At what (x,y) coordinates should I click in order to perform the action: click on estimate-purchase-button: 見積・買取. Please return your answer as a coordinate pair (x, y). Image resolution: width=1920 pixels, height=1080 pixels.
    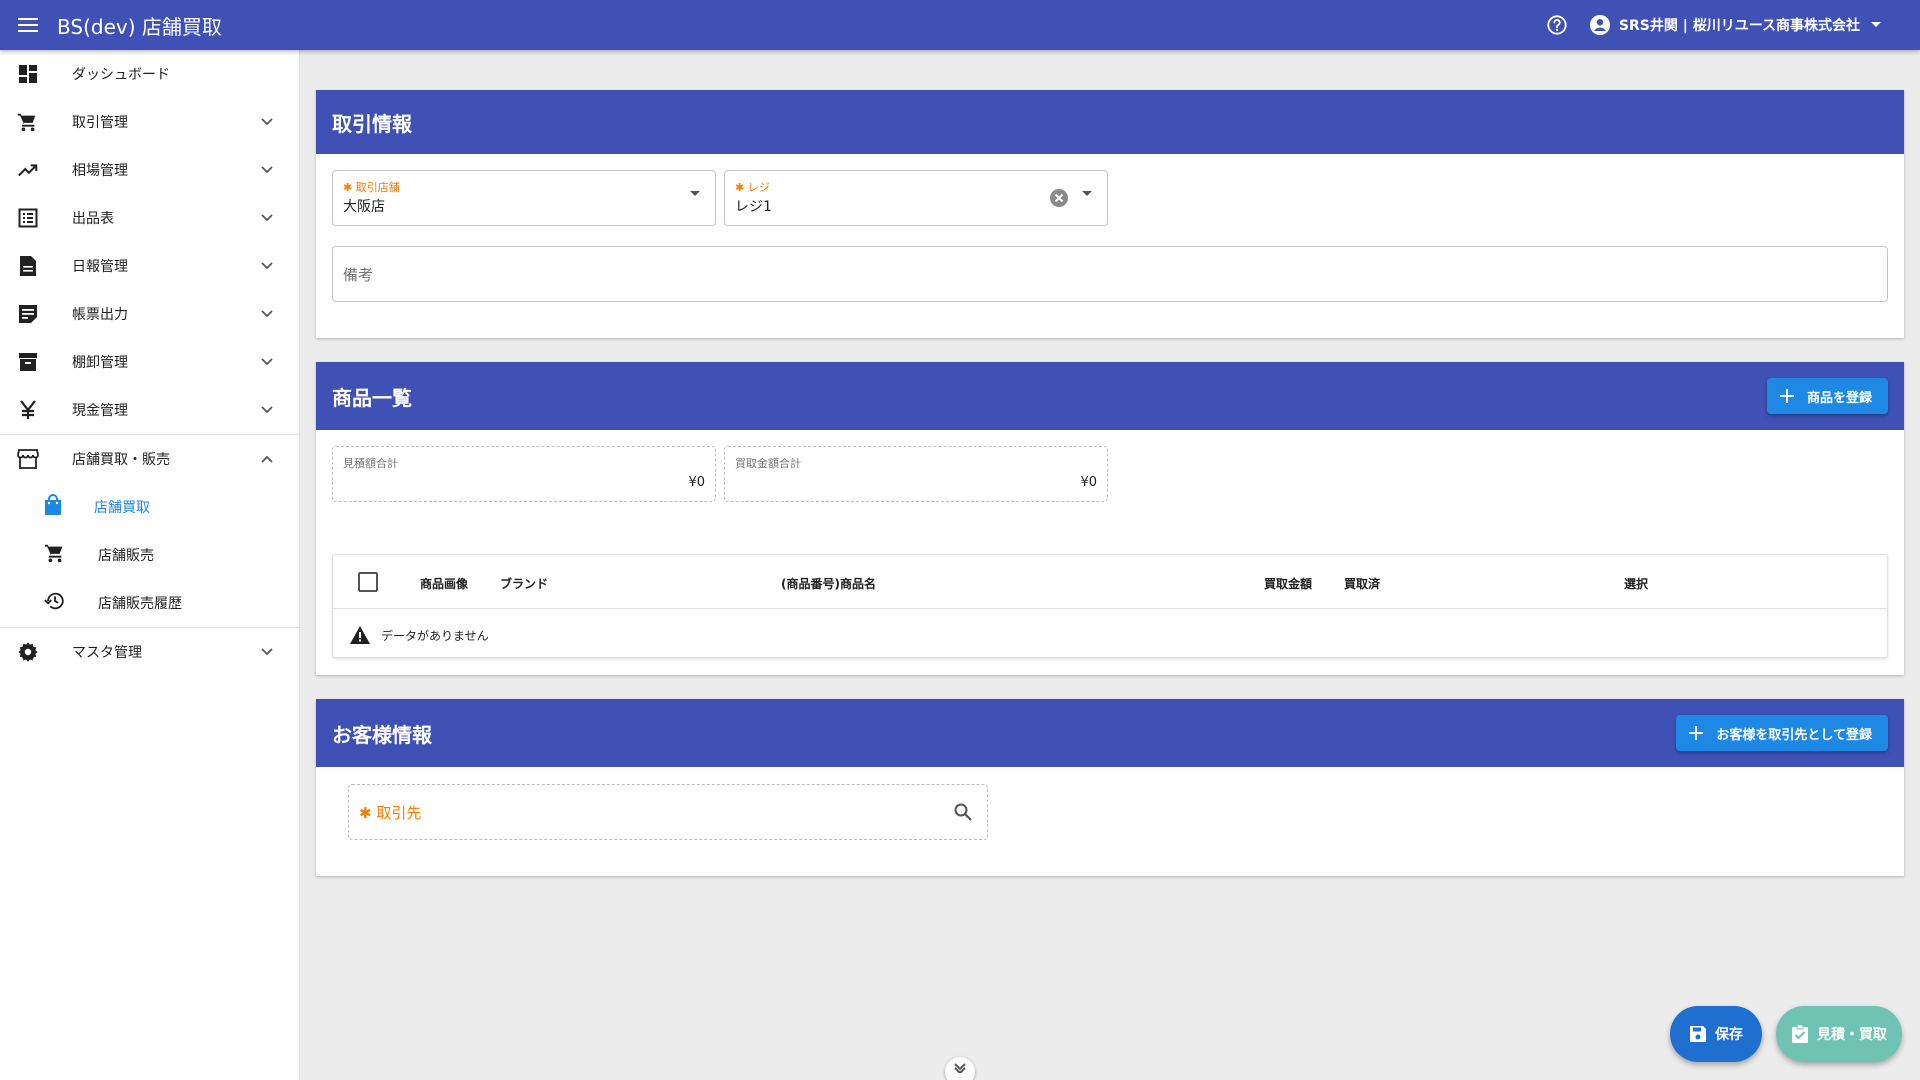
    Looking at the image, I should click on (1839, 1034).